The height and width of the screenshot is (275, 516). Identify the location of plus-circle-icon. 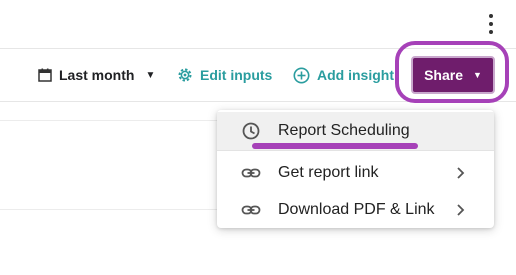
(301, 75).